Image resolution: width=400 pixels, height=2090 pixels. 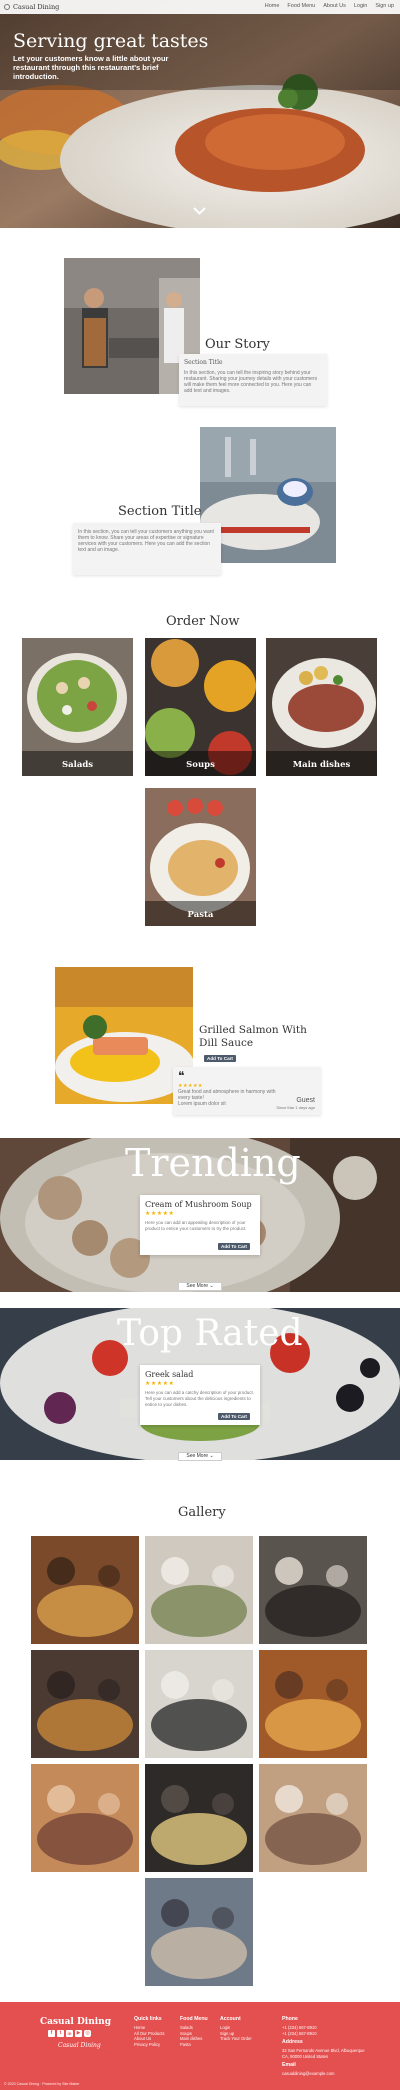 What do you see at coordinates (384, 6) in the screenshot?
I see `nav-sign-up: Sign up` at bounding box center [384, 6].